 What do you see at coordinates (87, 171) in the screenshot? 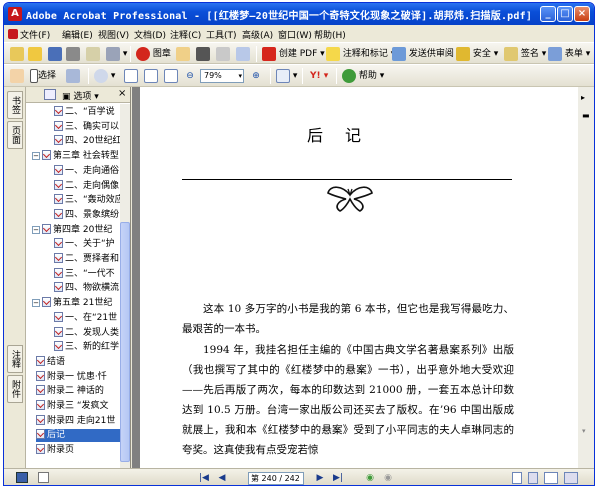
I see `bookmark-item: 一、走向通俗` at bounding box center [87, 171].